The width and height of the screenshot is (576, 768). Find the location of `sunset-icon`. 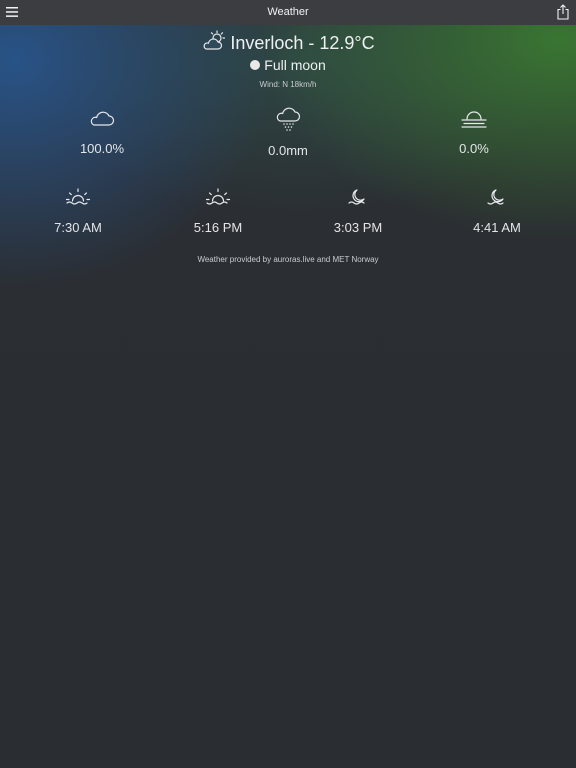

sunset-icon is located at coordinates (218, 196).